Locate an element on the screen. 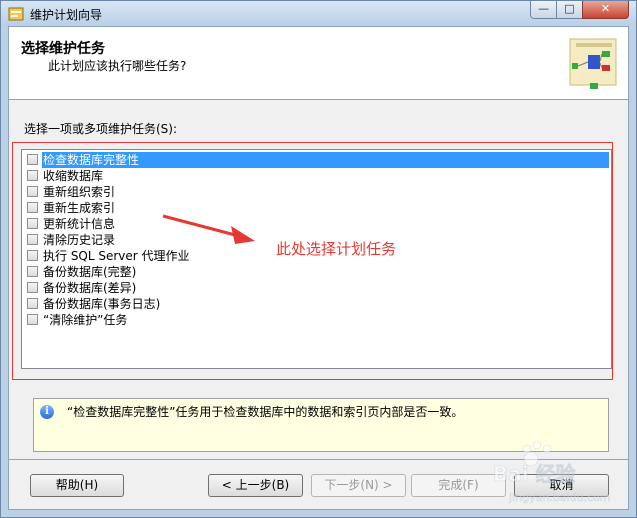 The image size is (637, 518). task-item-label: “清除维护”任务 is located at coordinates (85, 320).